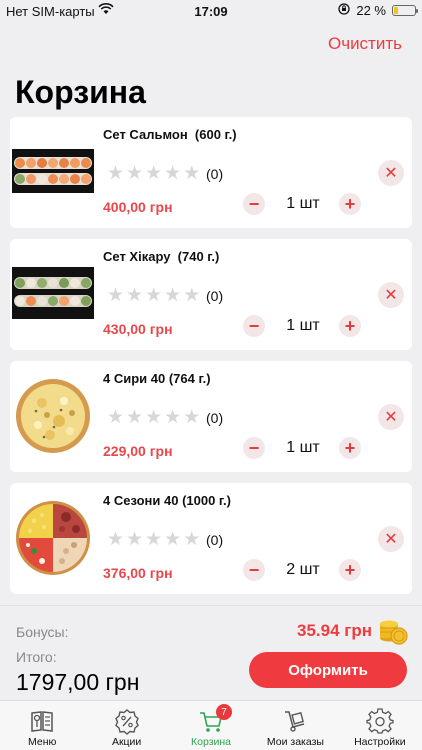  Describe the element at coordinates (138, 573) in the screenshot. I see `item-price: 376,00 грн` at that location.